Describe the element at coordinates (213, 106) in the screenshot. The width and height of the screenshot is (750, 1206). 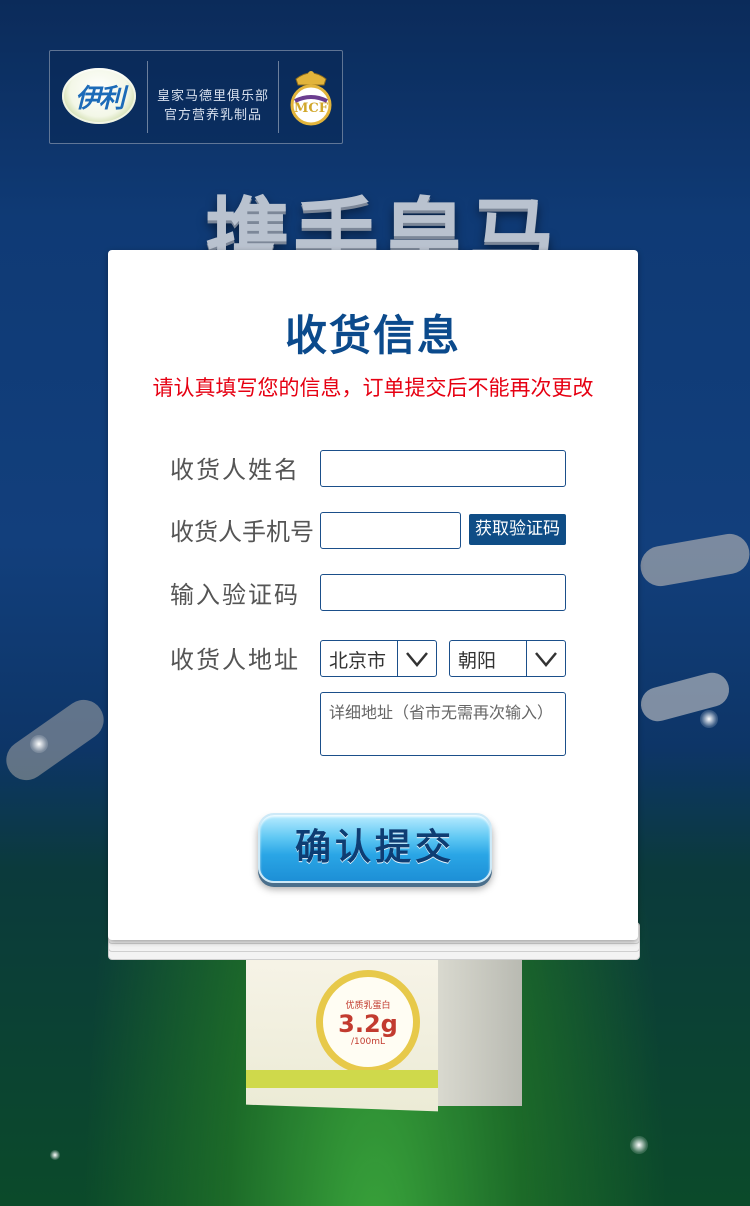
I see `brand-tagline: 皇家马德里俱乐部 官方营养乳制品` at that location.